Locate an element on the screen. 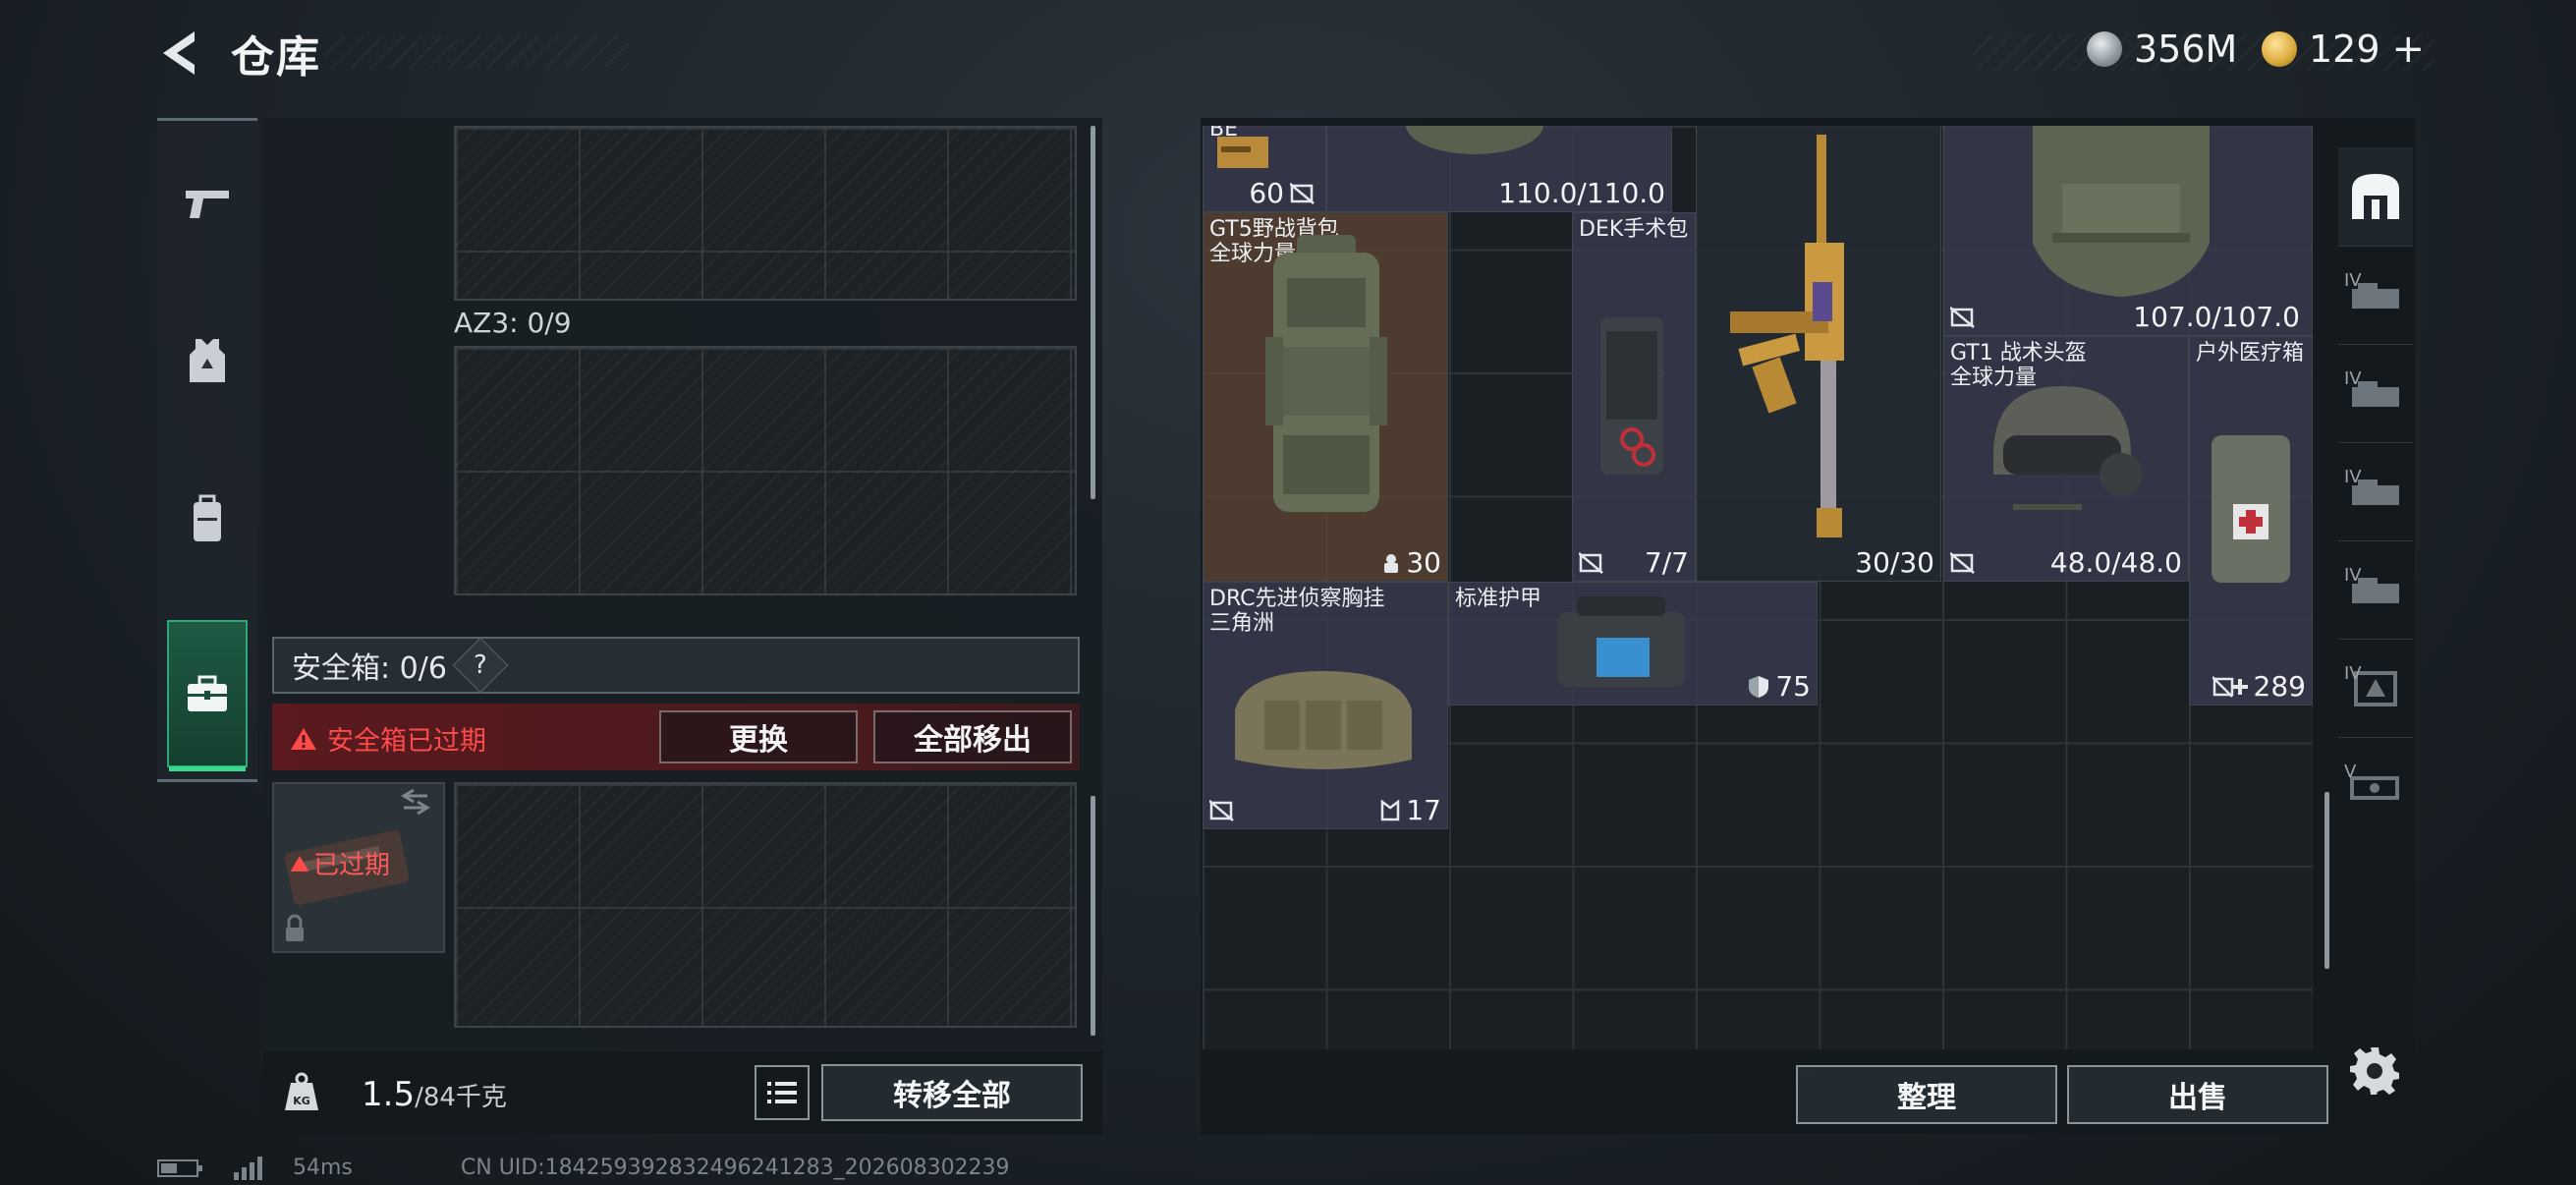 The width and height of the screenshot is (2576, 1185). nav-armor is located at coordinates (207, 362).